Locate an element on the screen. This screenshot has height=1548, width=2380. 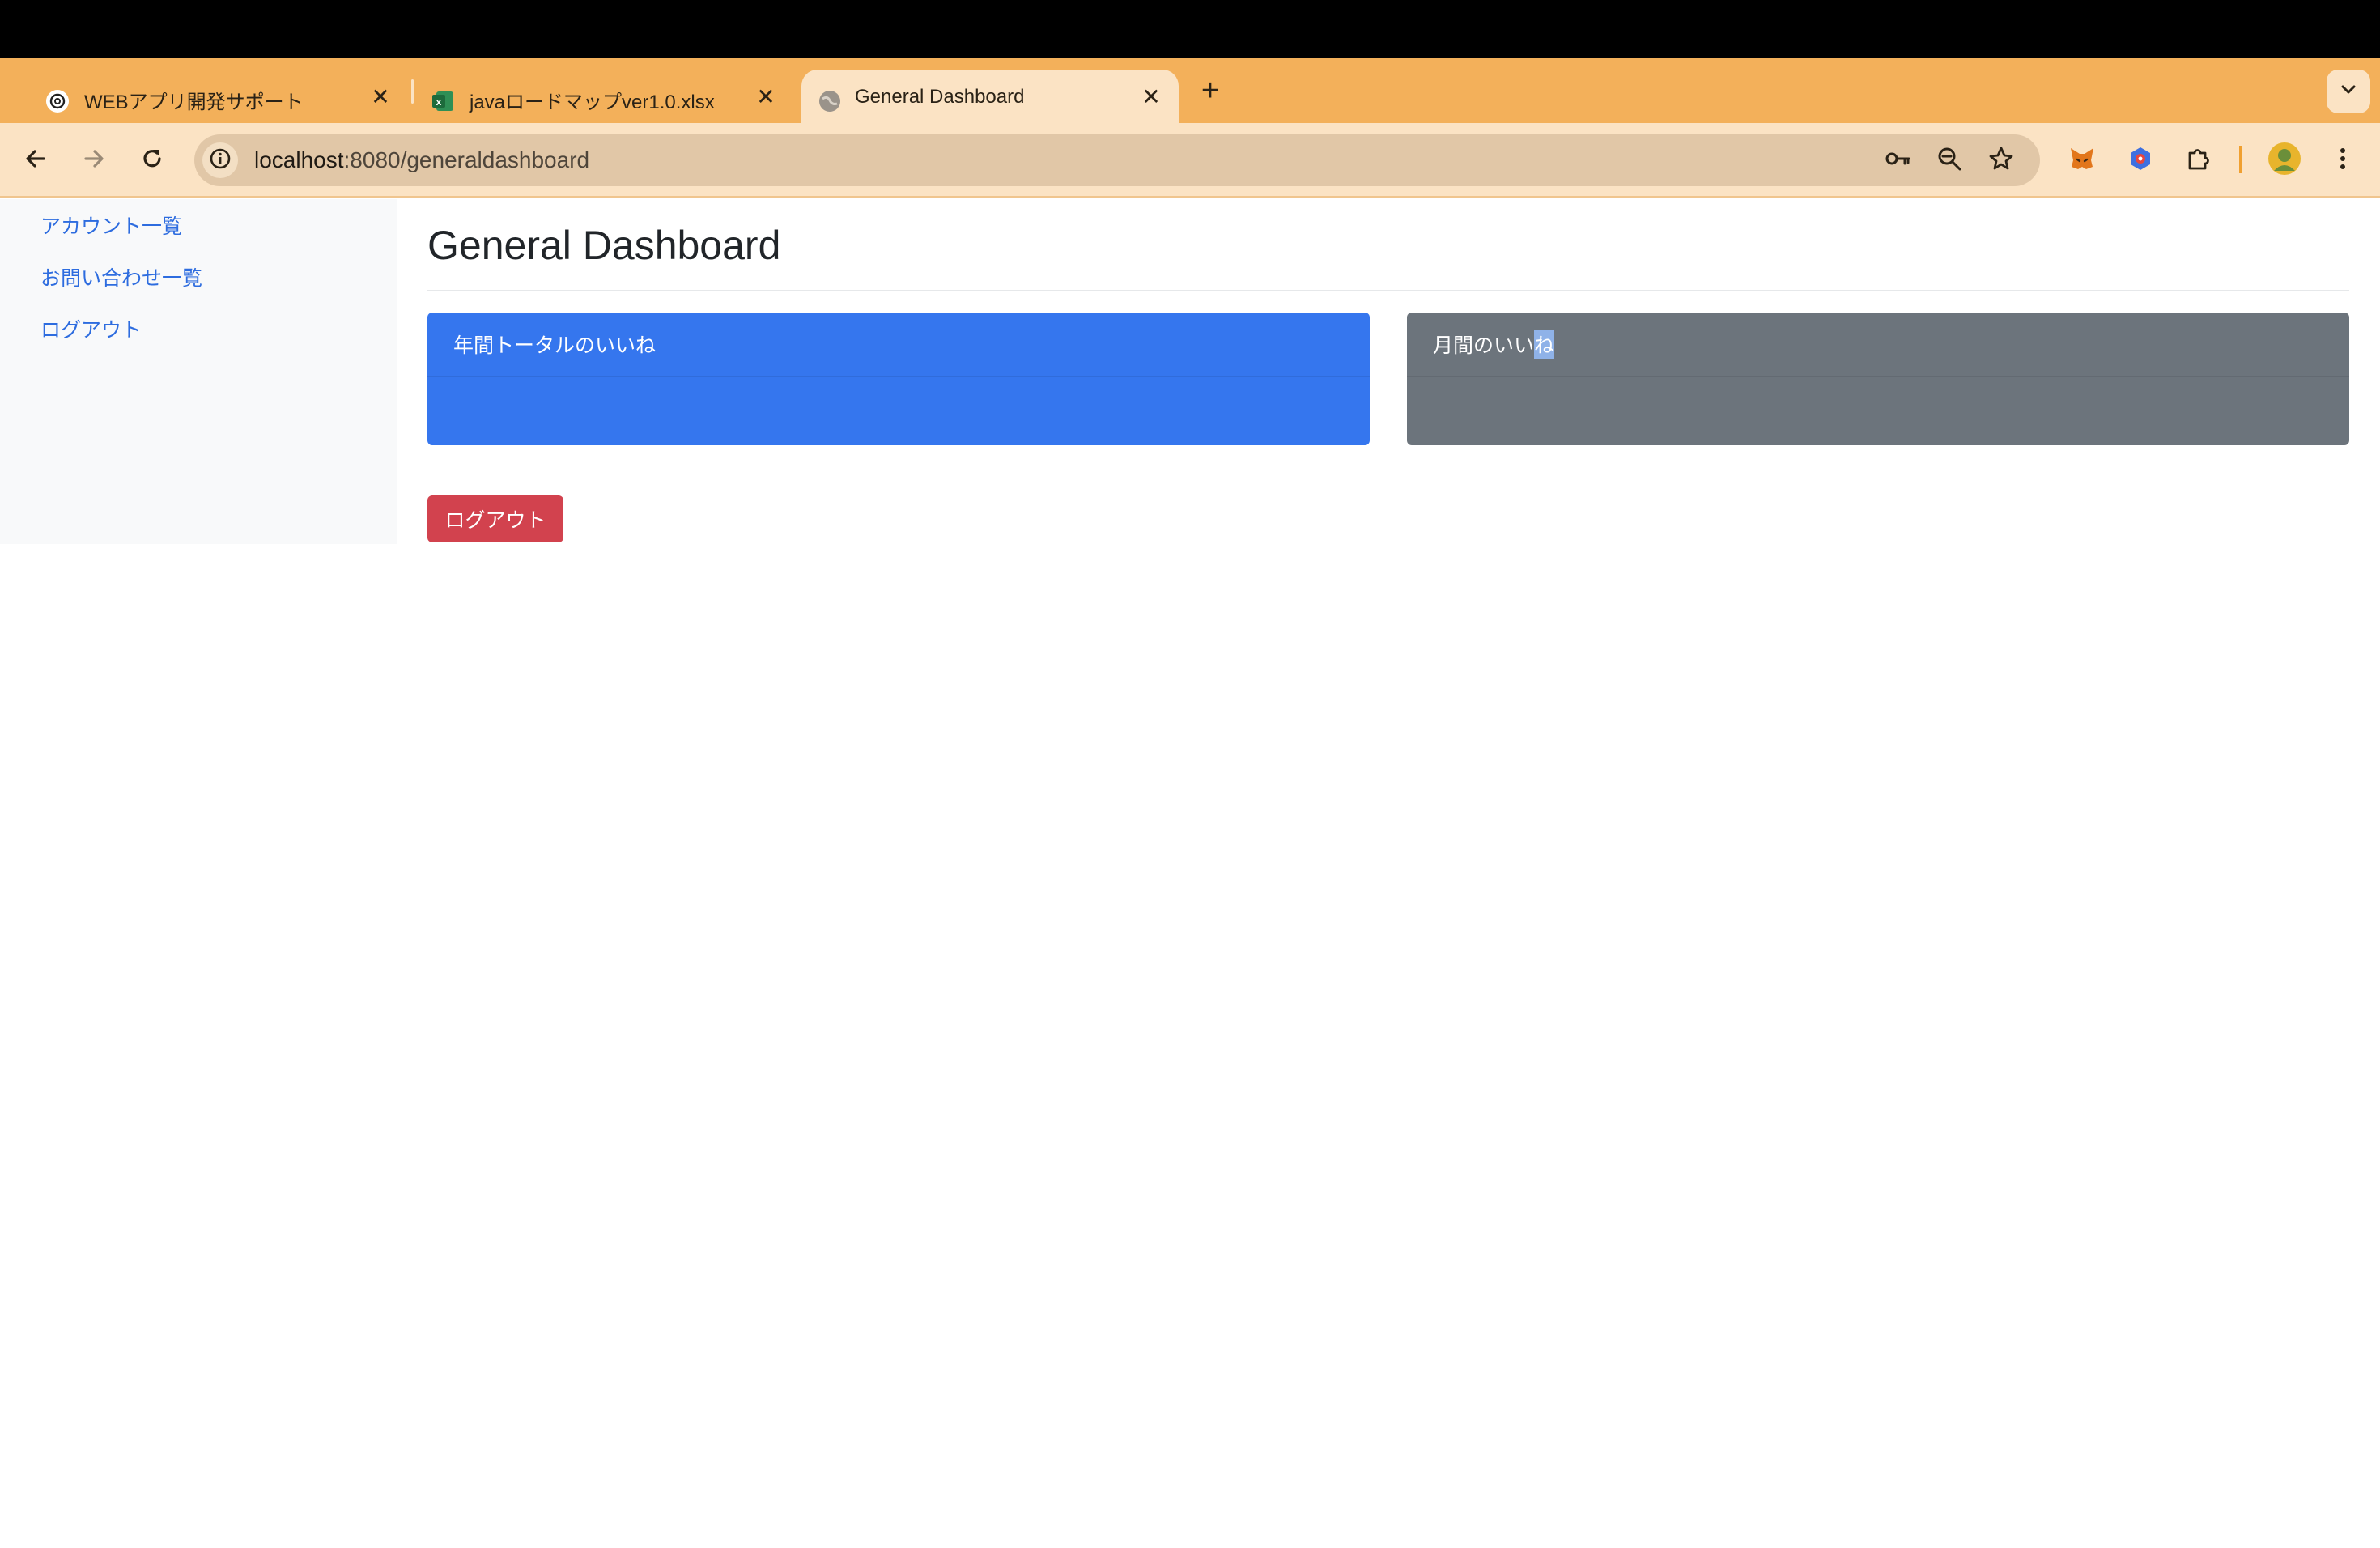
arrow-left-icon is located at coordinates (36, 161).